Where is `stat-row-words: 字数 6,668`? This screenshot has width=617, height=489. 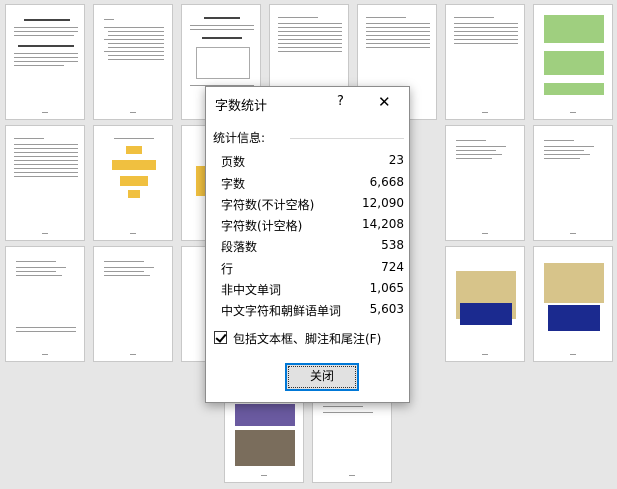 stat-row-words: 字数 6,668 is located at coordinates (312, 185).